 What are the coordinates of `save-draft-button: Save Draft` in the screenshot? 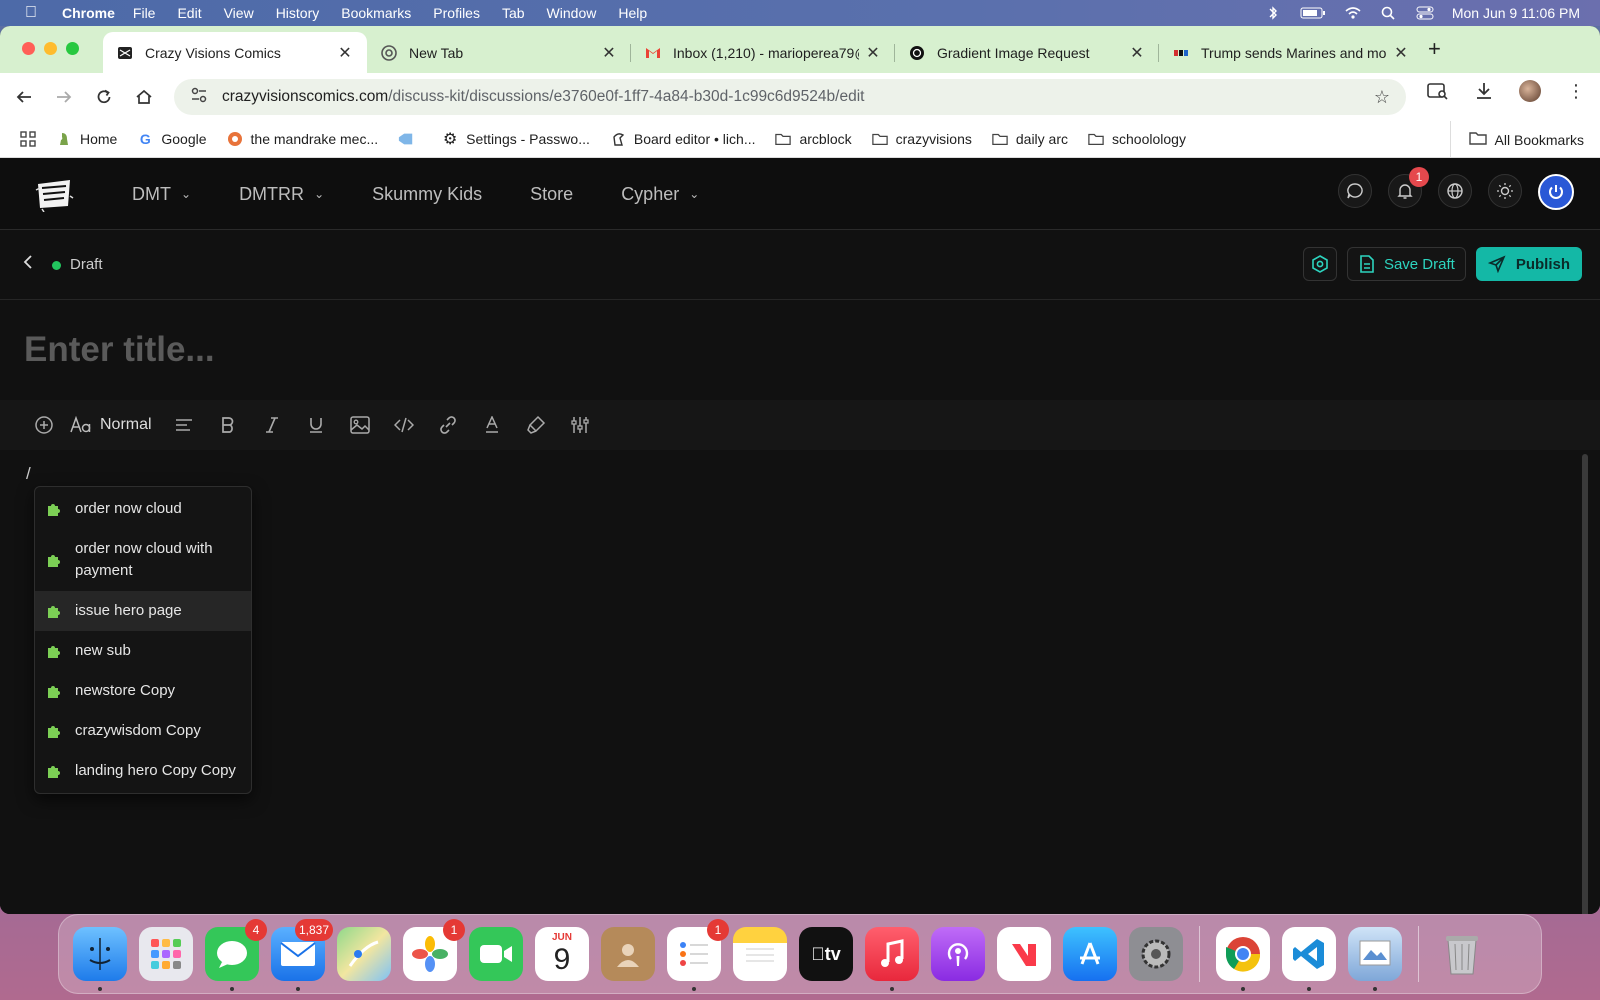 It's located at (1406, 264).